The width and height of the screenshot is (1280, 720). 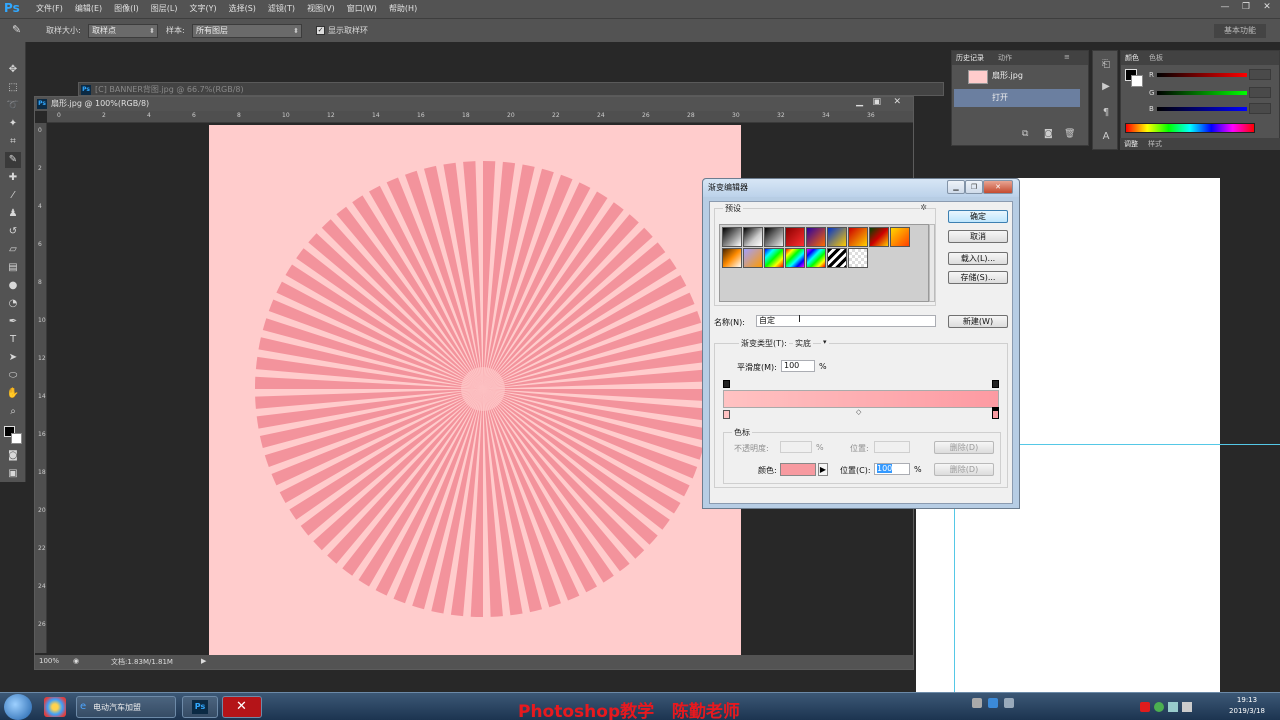 What do you see at coordinates (995, 384) in the screenshot?
I see `opacity-stop-right` at bounding box center [995, 384].